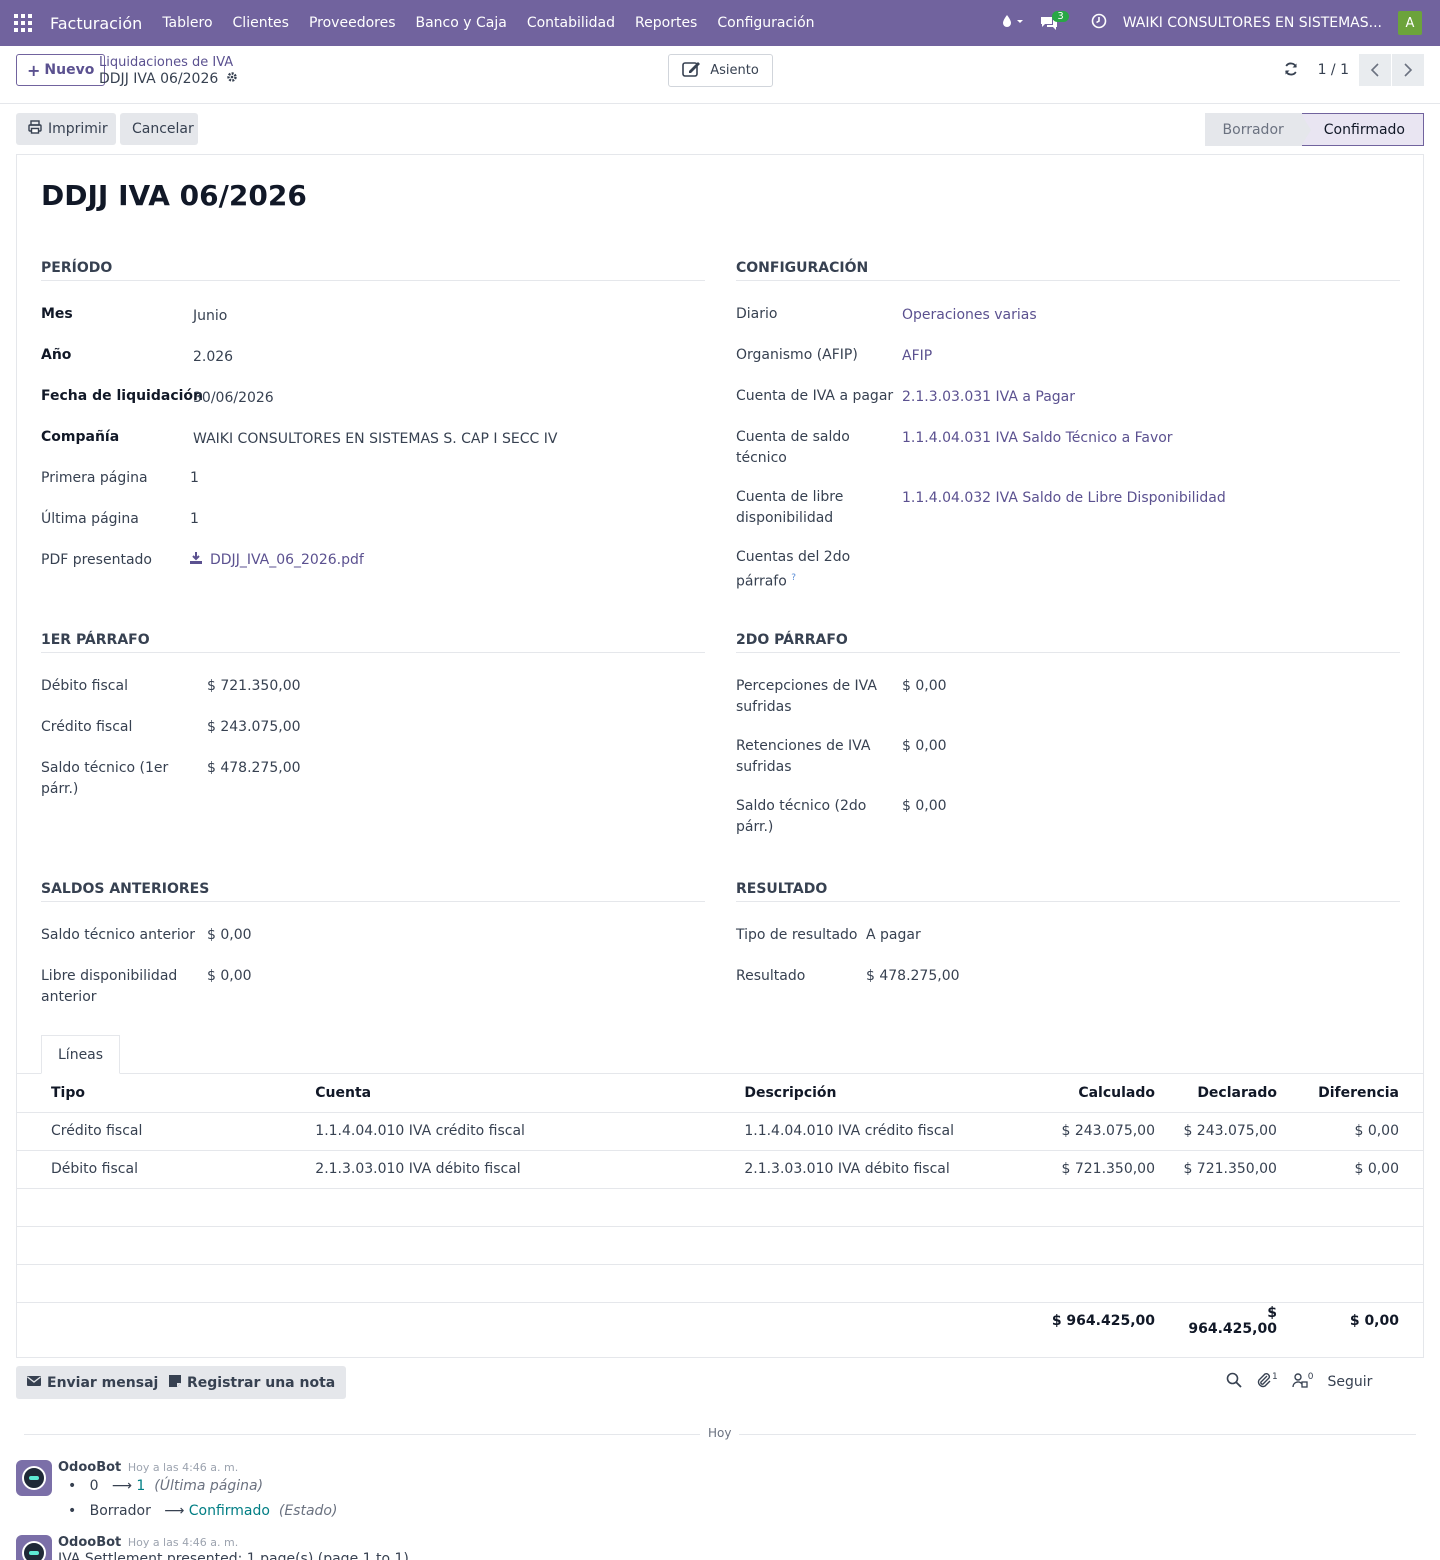 Image resolution: width=1440 pixels, height=1560 pixels. Describe the element at coordinates (159, 79) in the screenshot. I see `breadcrumb-current: DDJJ IVA 06/2026` at that location.